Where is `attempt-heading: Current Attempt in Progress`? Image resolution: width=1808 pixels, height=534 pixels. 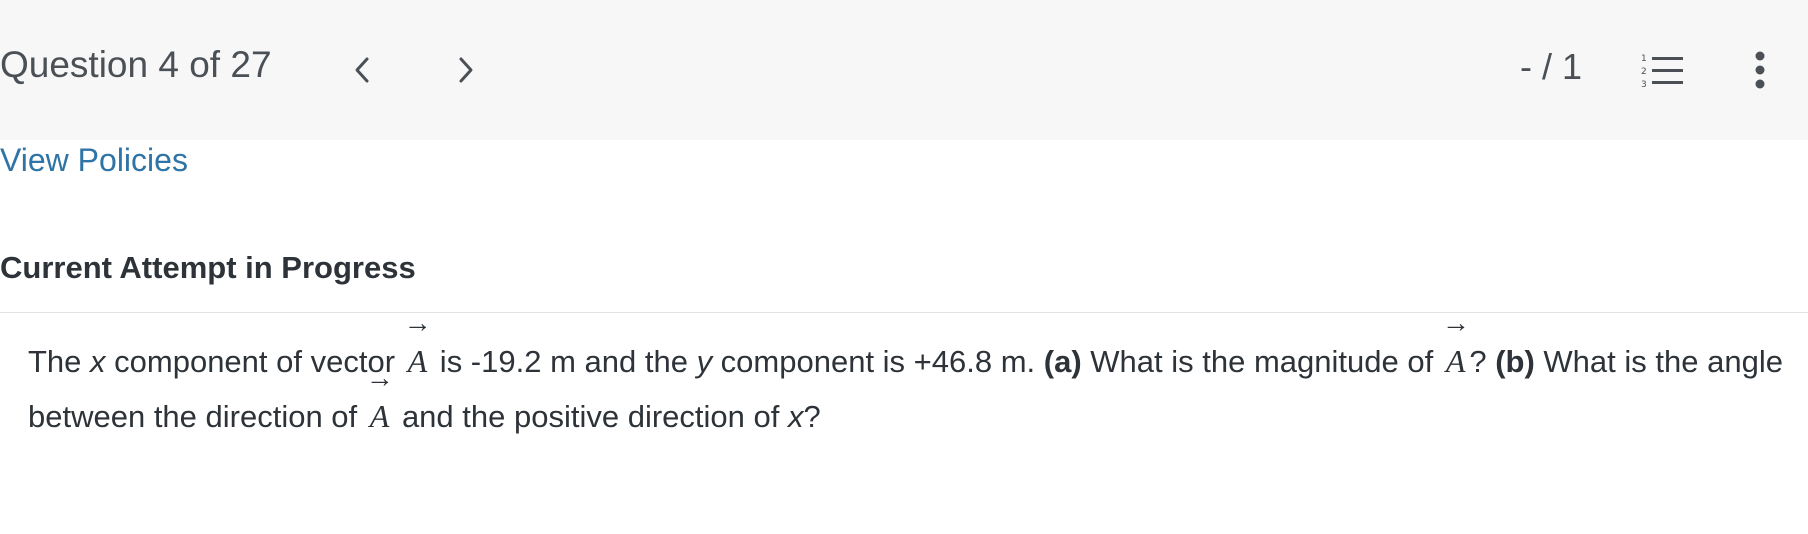
attempt-heading: Current Attempt in Progress is located at coordinates (208, 267).